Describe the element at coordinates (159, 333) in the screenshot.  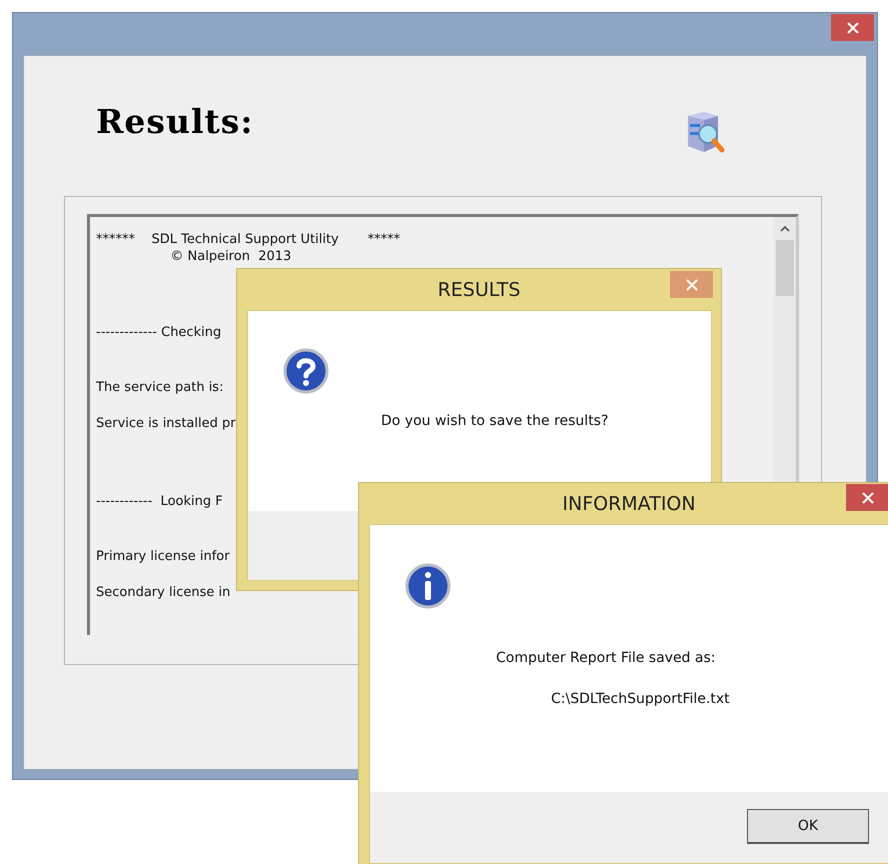
I see `log-line: ------------- Checking` at that location.